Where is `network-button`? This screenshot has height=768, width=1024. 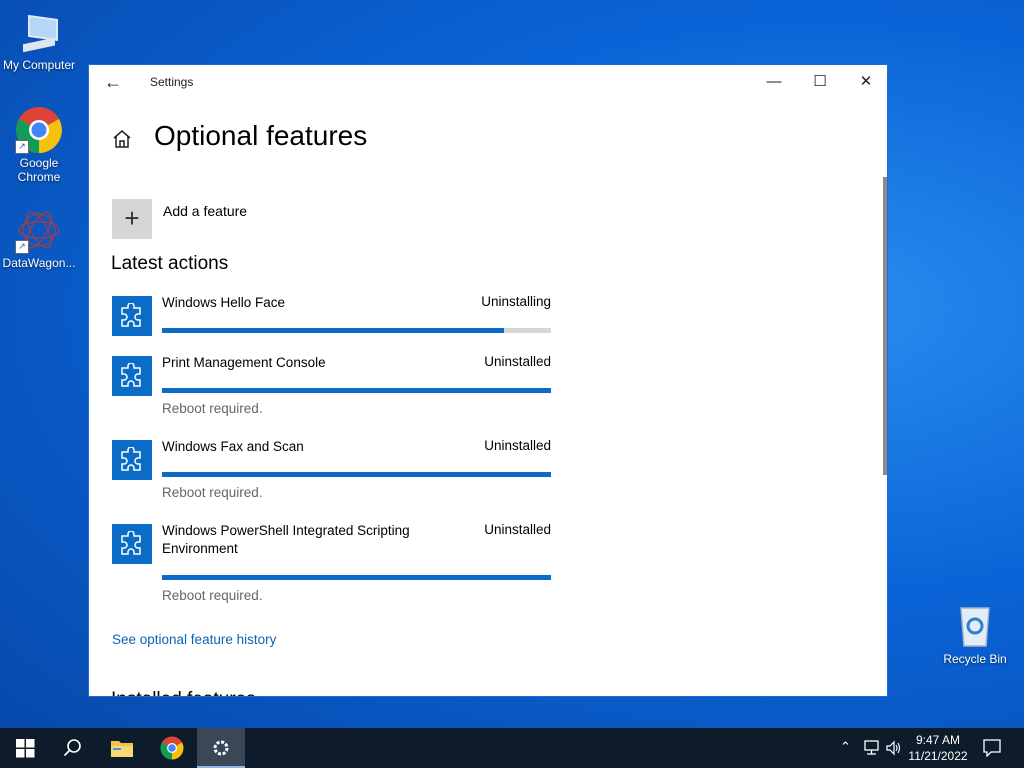 network-button is located at coordinates (871, 748).